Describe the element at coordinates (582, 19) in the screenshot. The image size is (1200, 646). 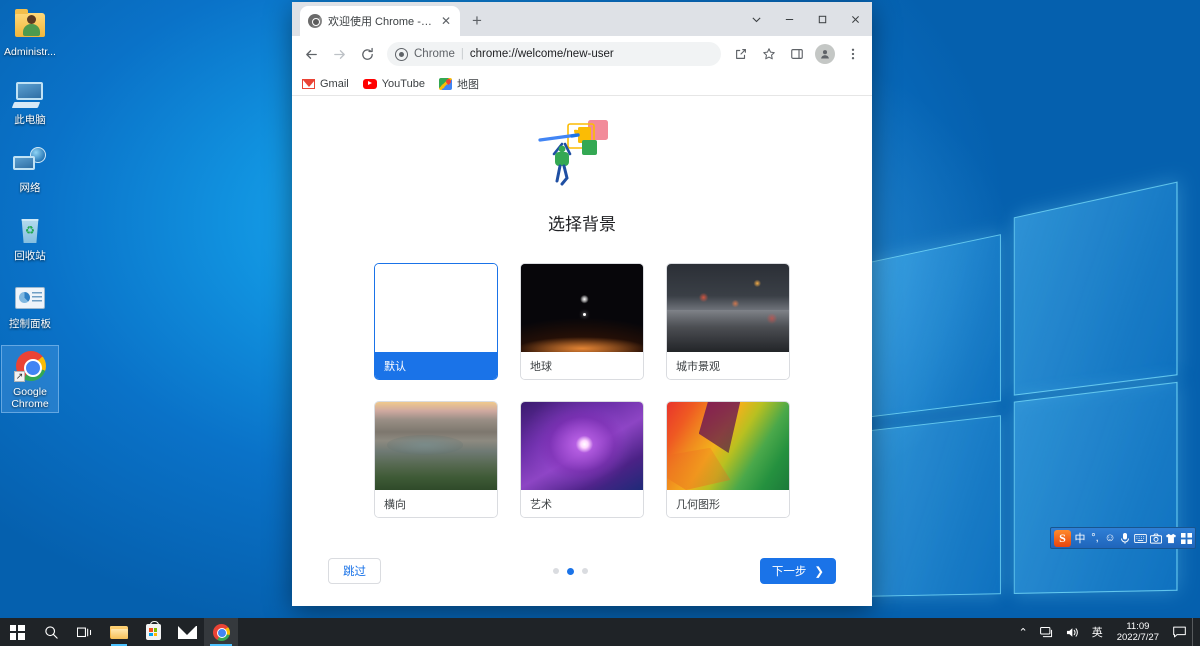
I see `tab-strip: 欢迎使用 Chrome - 选择背景 ✕ +` at that location.